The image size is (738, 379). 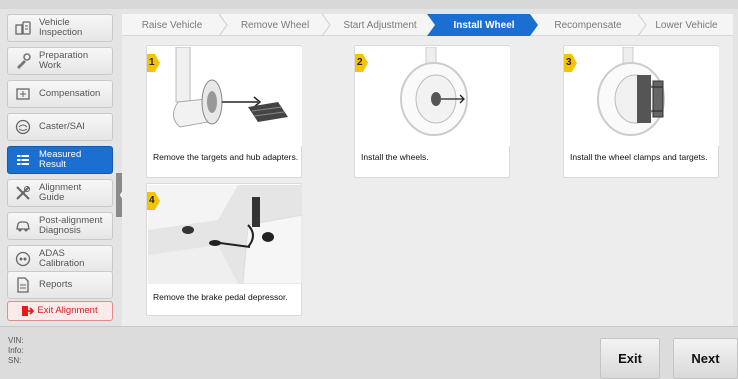 I want to click on card-description: Install the wheels., so click(x=395, y=157).